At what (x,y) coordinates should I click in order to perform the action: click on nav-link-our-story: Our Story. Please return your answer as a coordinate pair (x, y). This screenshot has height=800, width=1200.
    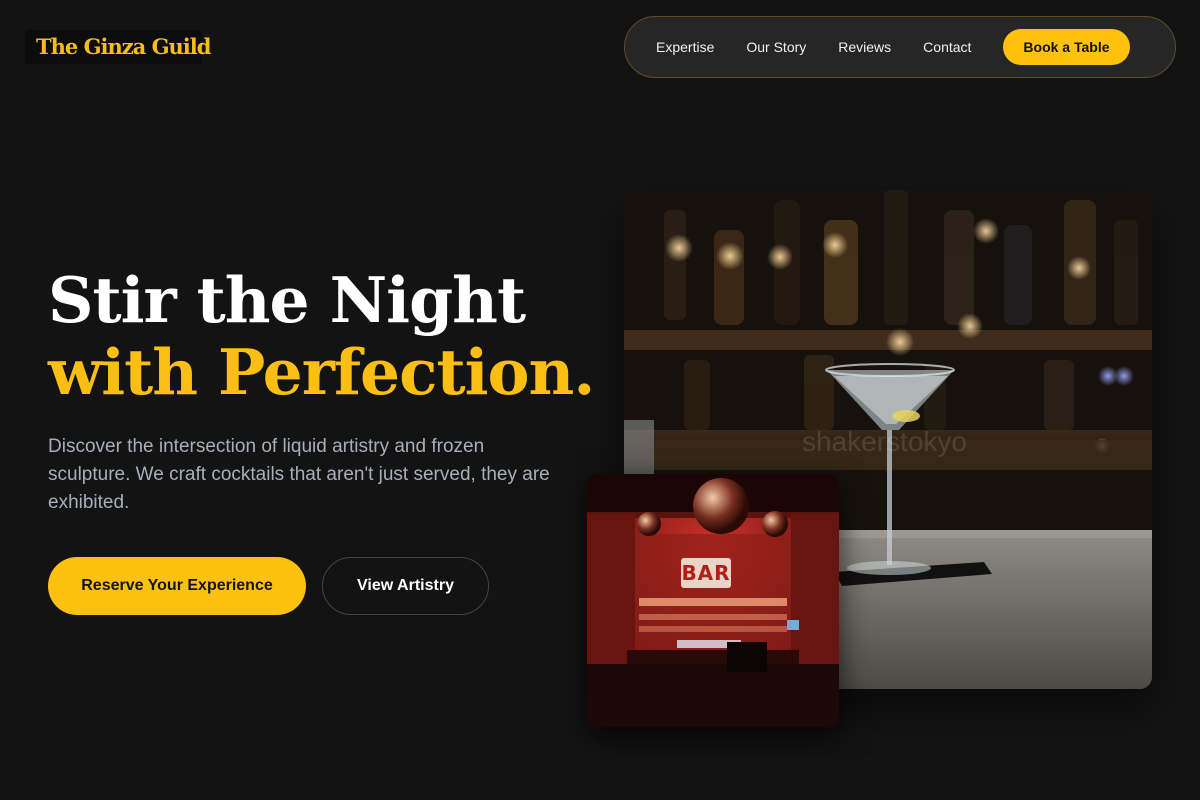
    Looking at the image, I should click on (776, 47).